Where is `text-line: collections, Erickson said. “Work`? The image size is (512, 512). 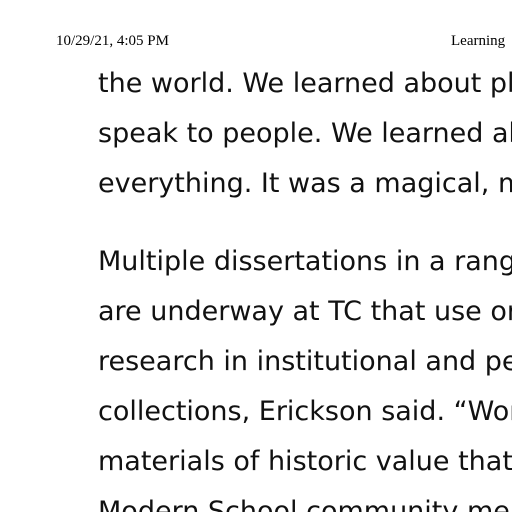
text-line: collections, Erickson said. “Work is located at coordinates (305, 411).